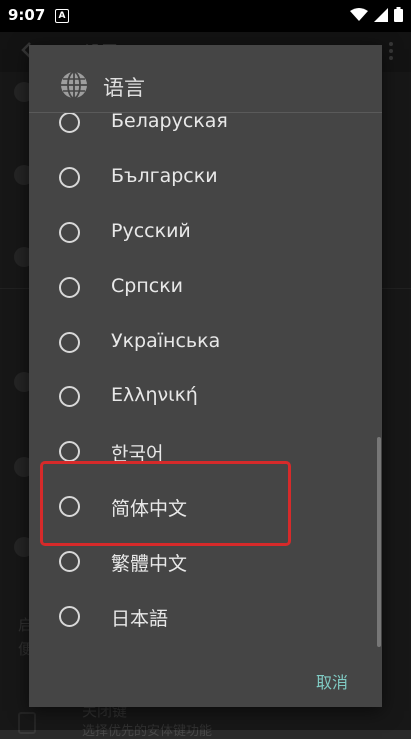  I want to click on language-option: Српски, so click(205, 297).